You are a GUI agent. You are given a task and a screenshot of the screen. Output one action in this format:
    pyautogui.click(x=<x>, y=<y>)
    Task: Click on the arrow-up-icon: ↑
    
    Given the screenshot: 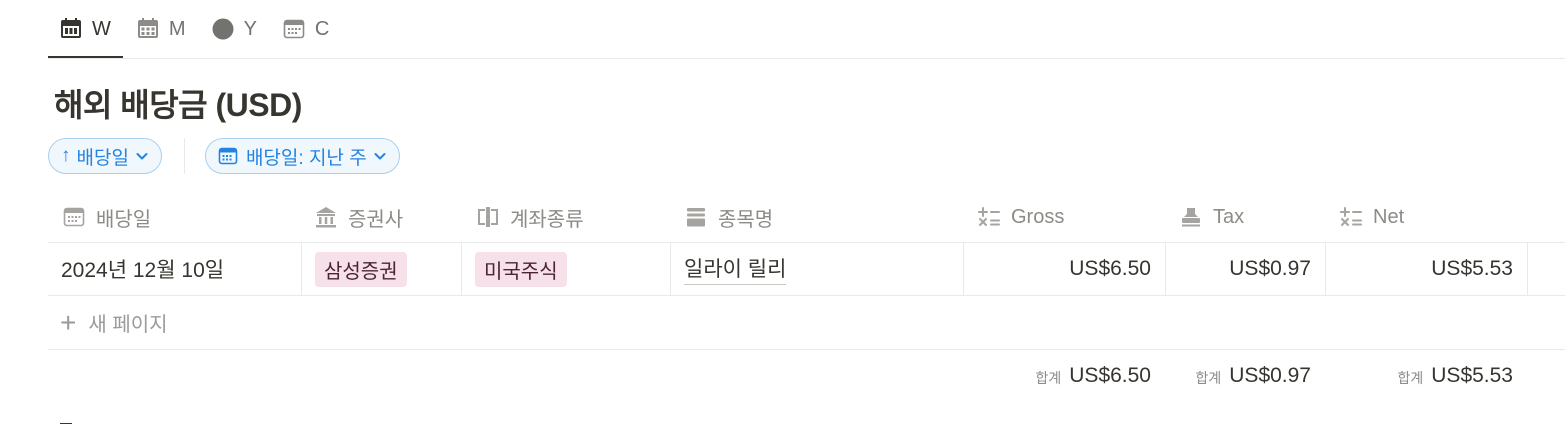 What is the action you would take?
    pyautogui.click(x=66, y=155)
    